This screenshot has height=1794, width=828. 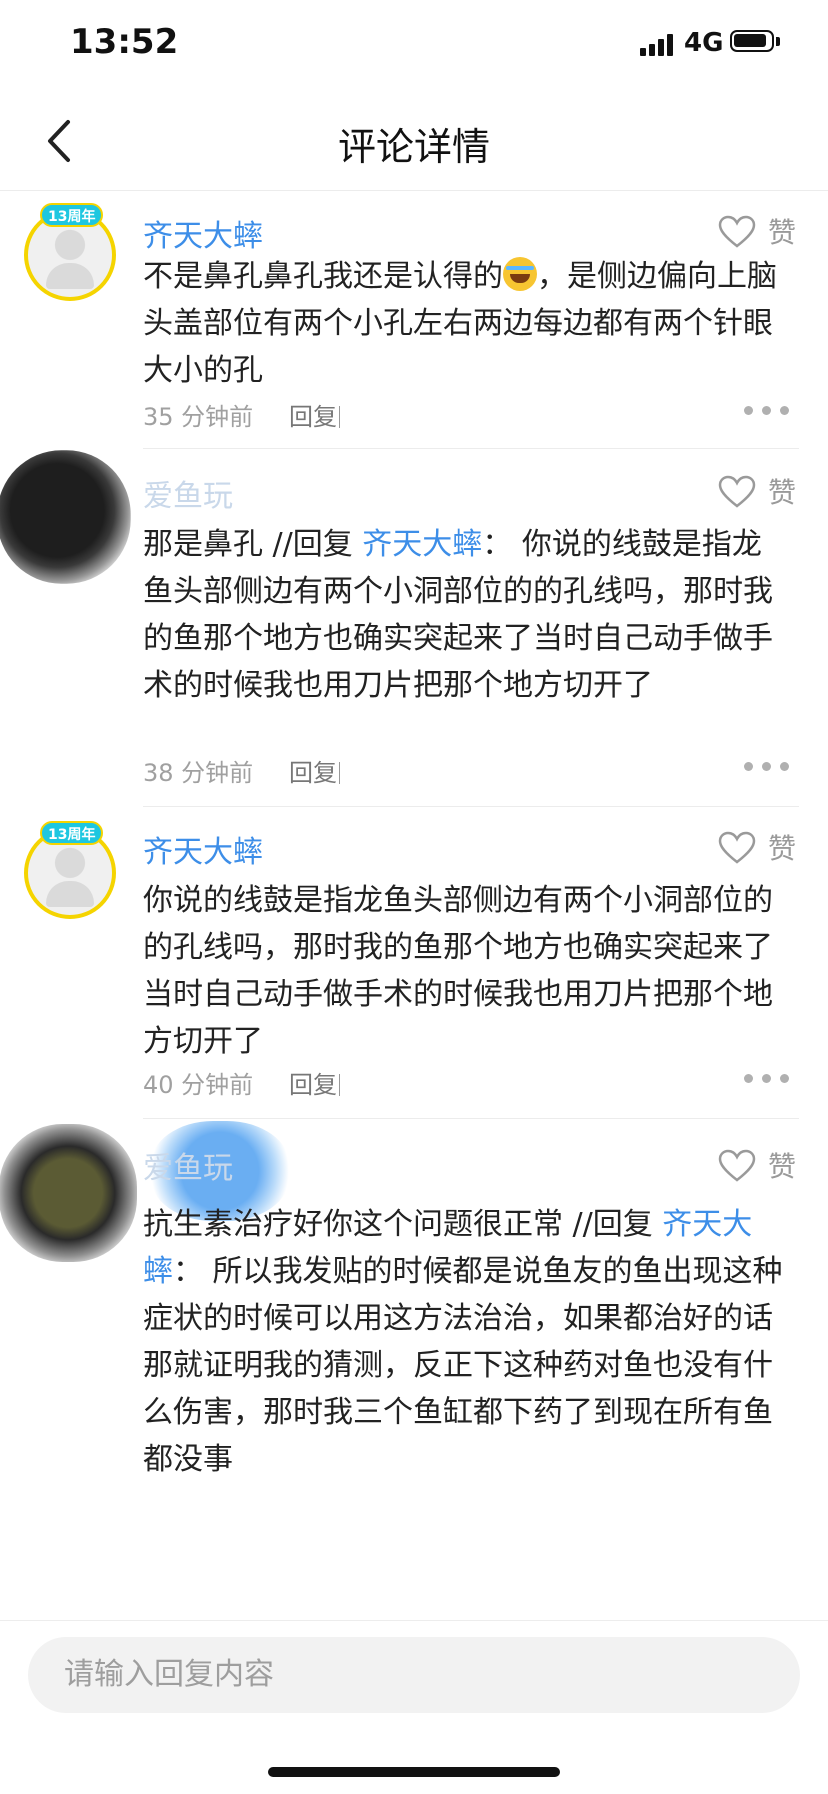 I want to click on status-time: 13:52, so click(x=124, y=42).